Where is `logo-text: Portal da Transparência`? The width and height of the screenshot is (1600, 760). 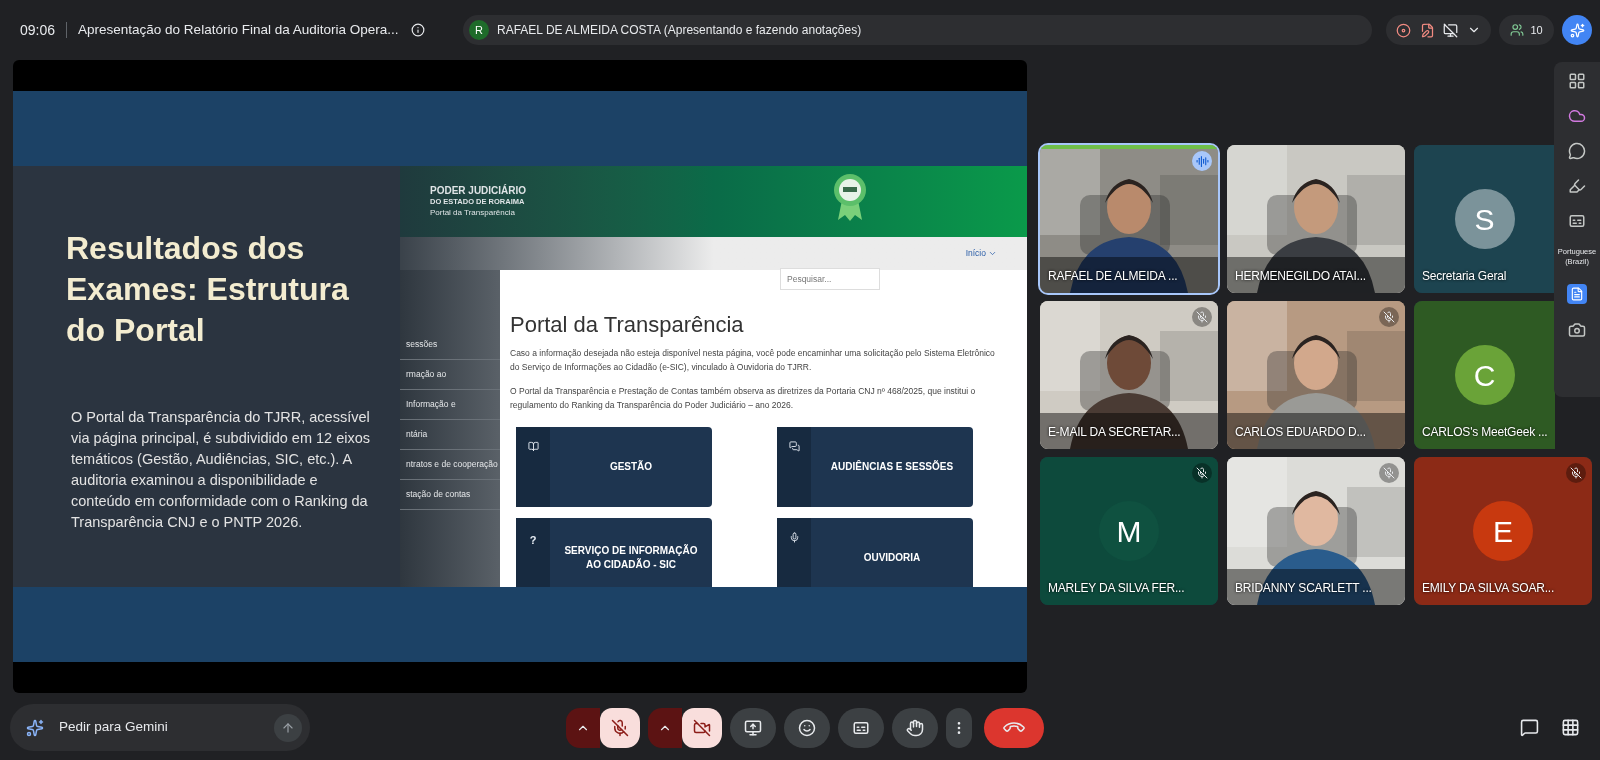 logo-text: Portal da Transparência is located at coordinates (473, 212).